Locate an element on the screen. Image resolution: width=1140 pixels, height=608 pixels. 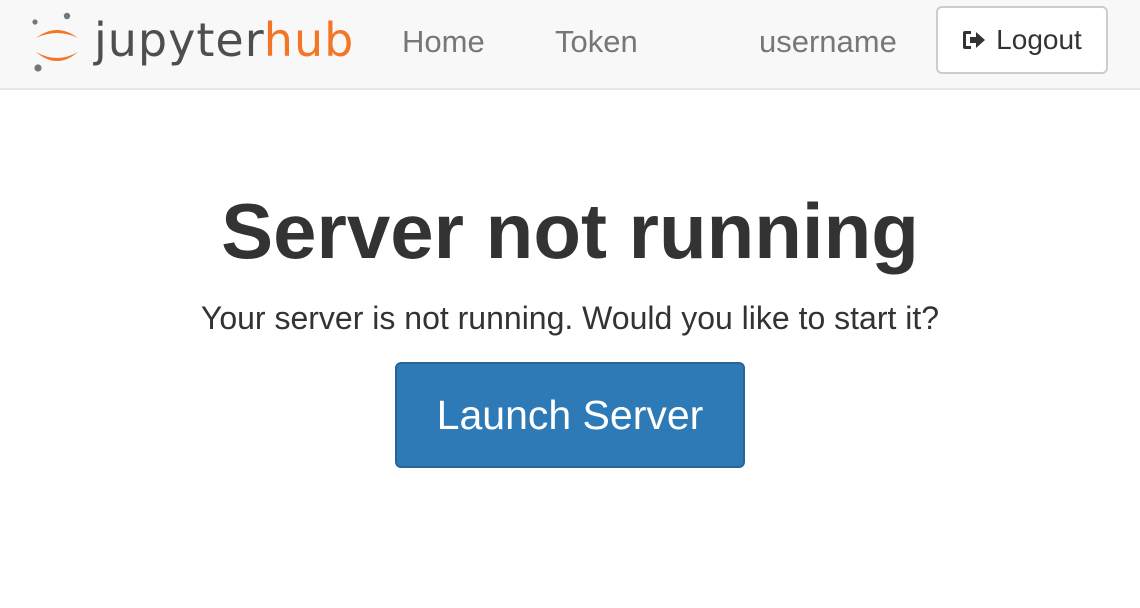
launch-server-button: Launch Server is located at coordinates (570, 415).